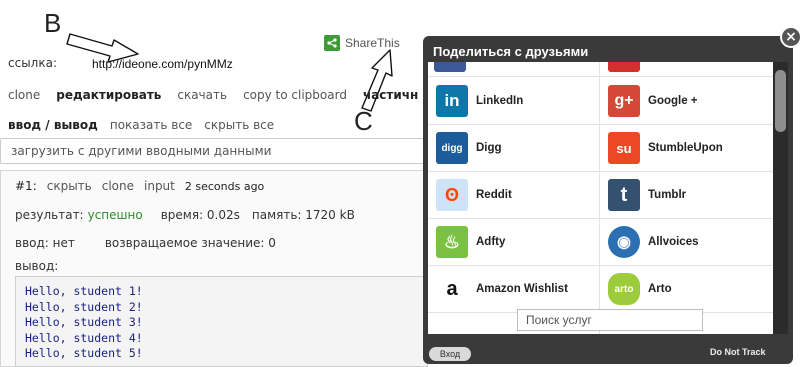  Describe the element at coordinates (518, 242) in the screenshot. I see `service-adfty: ♨ Adfty` at that location.